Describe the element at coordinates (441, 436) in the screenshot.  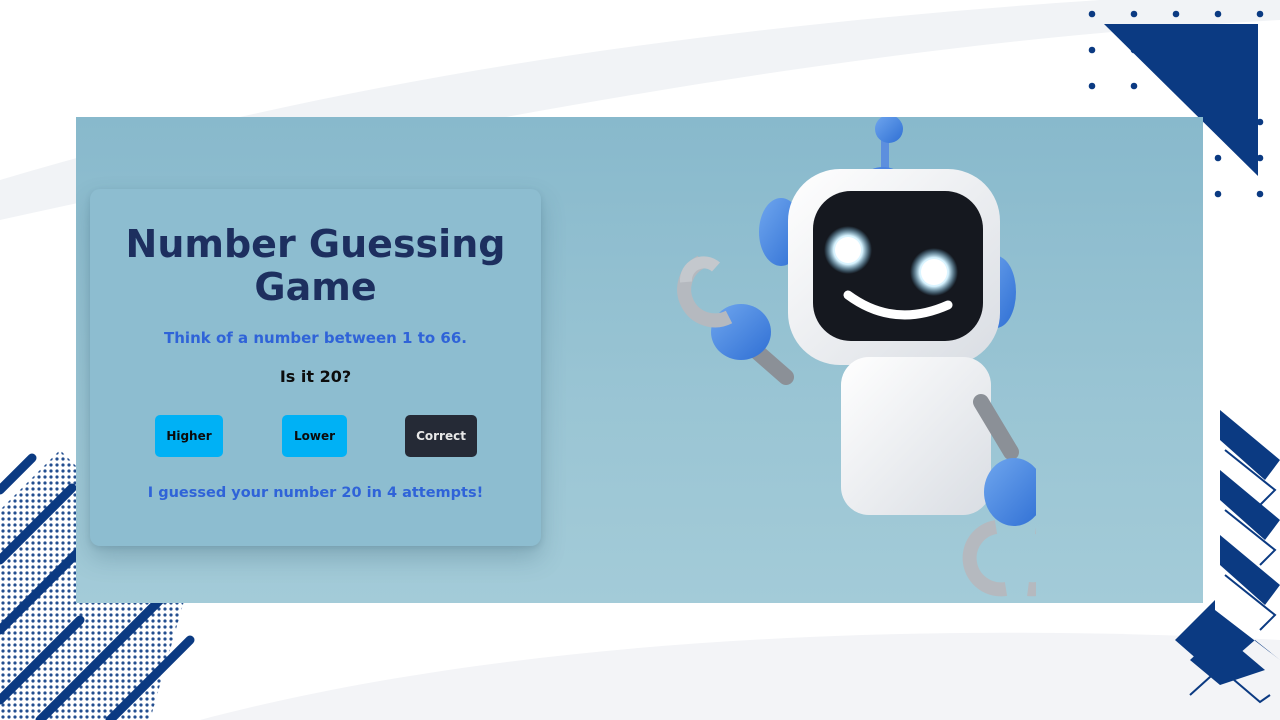
I see `correct-button: Correct` at that location.